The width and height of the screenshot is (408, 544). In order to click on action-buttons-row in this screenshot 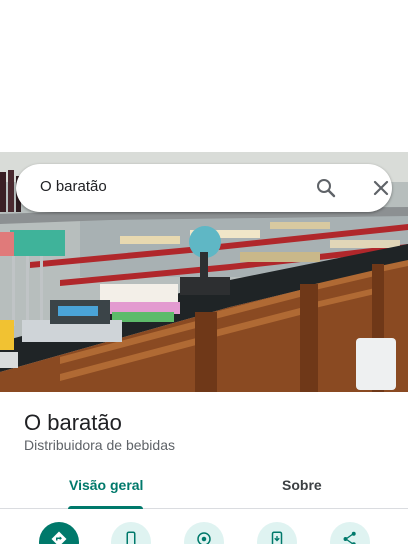, I will do `click(204, 533)`.